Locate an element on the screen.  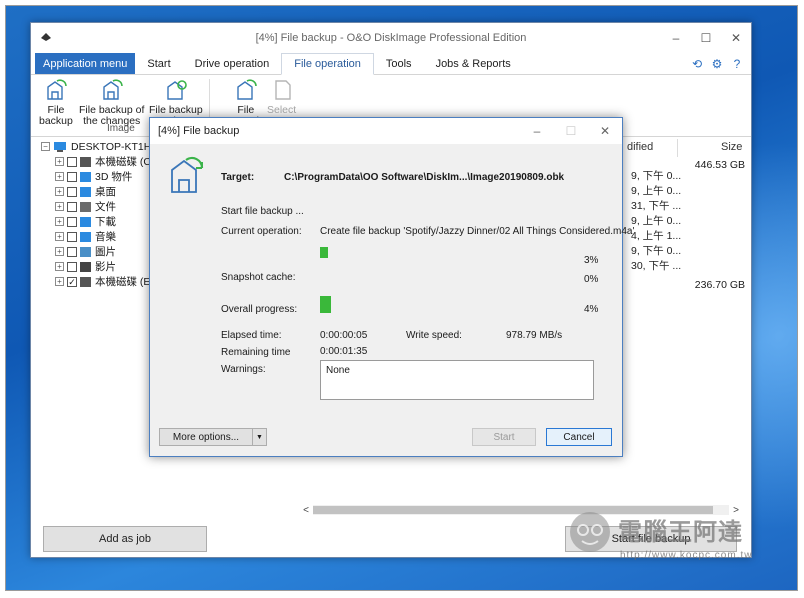
ribbon-group-label: Image is located at coordinates (121, 128).